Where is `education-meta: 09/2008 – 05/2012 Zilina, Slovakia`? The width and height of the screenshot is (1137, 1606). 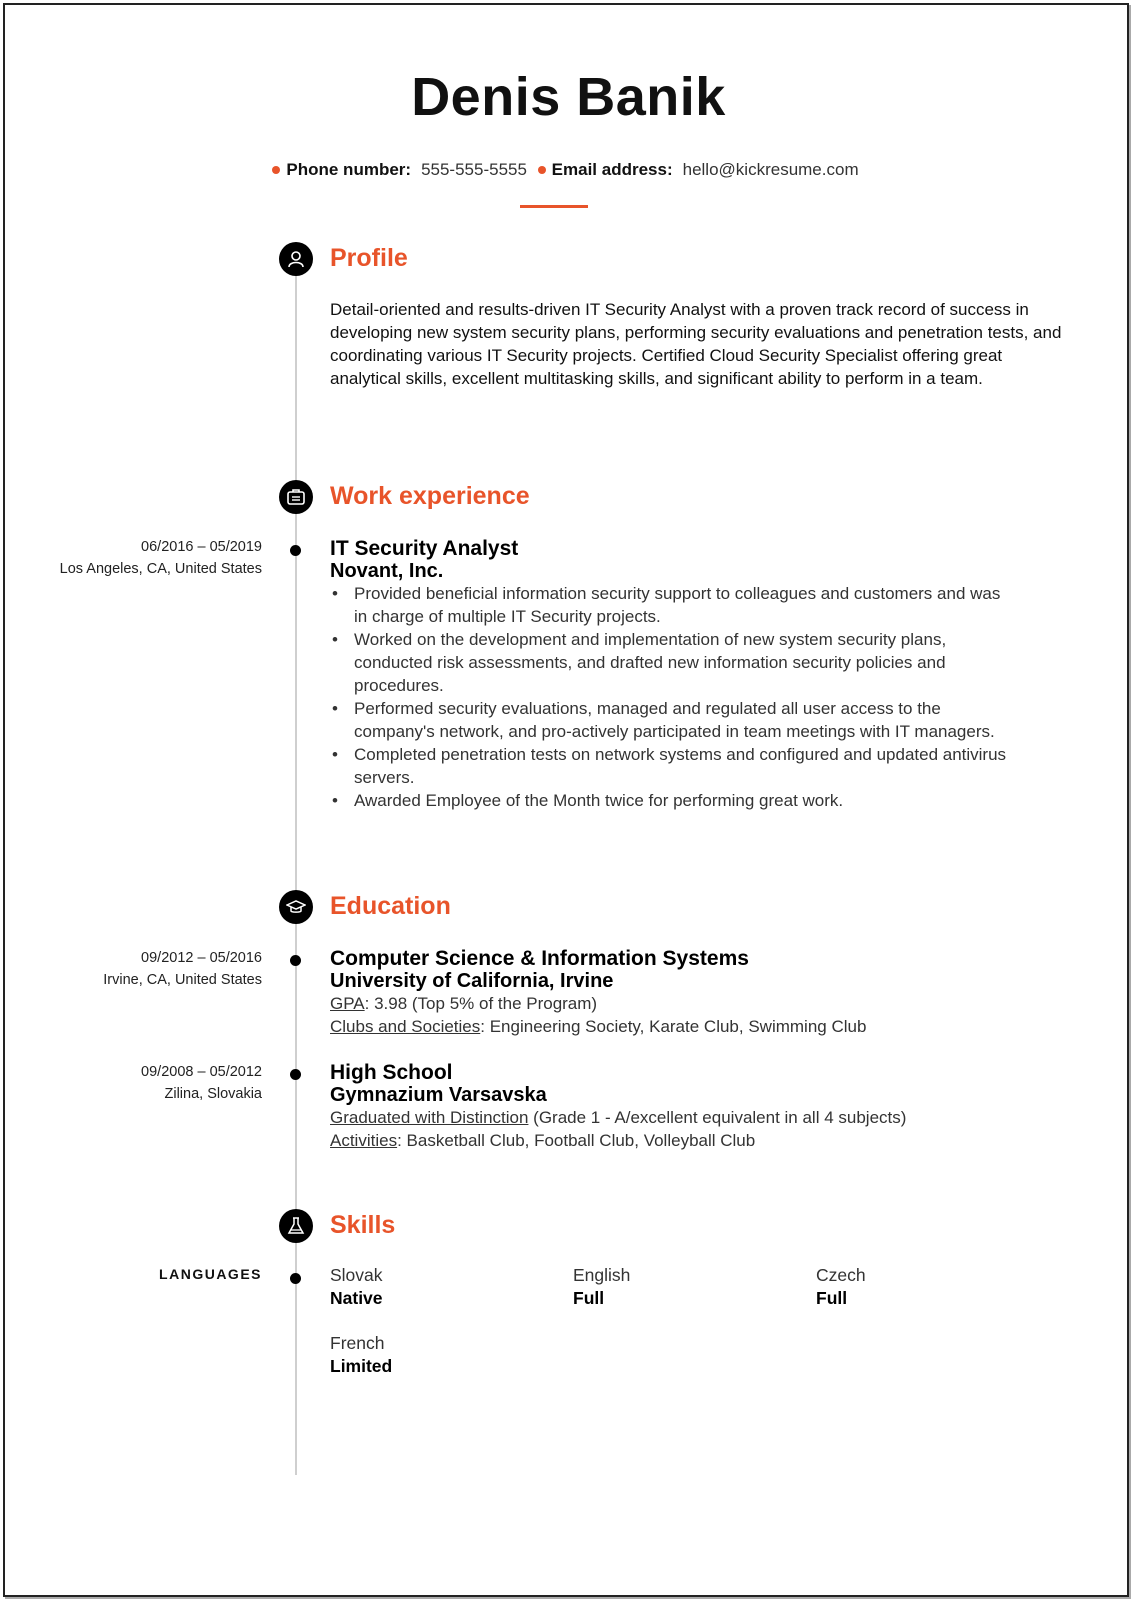 education-meta: 09/2008 – 05/2012 Zilina, Slovakia is located at coordinates (201, 1083).